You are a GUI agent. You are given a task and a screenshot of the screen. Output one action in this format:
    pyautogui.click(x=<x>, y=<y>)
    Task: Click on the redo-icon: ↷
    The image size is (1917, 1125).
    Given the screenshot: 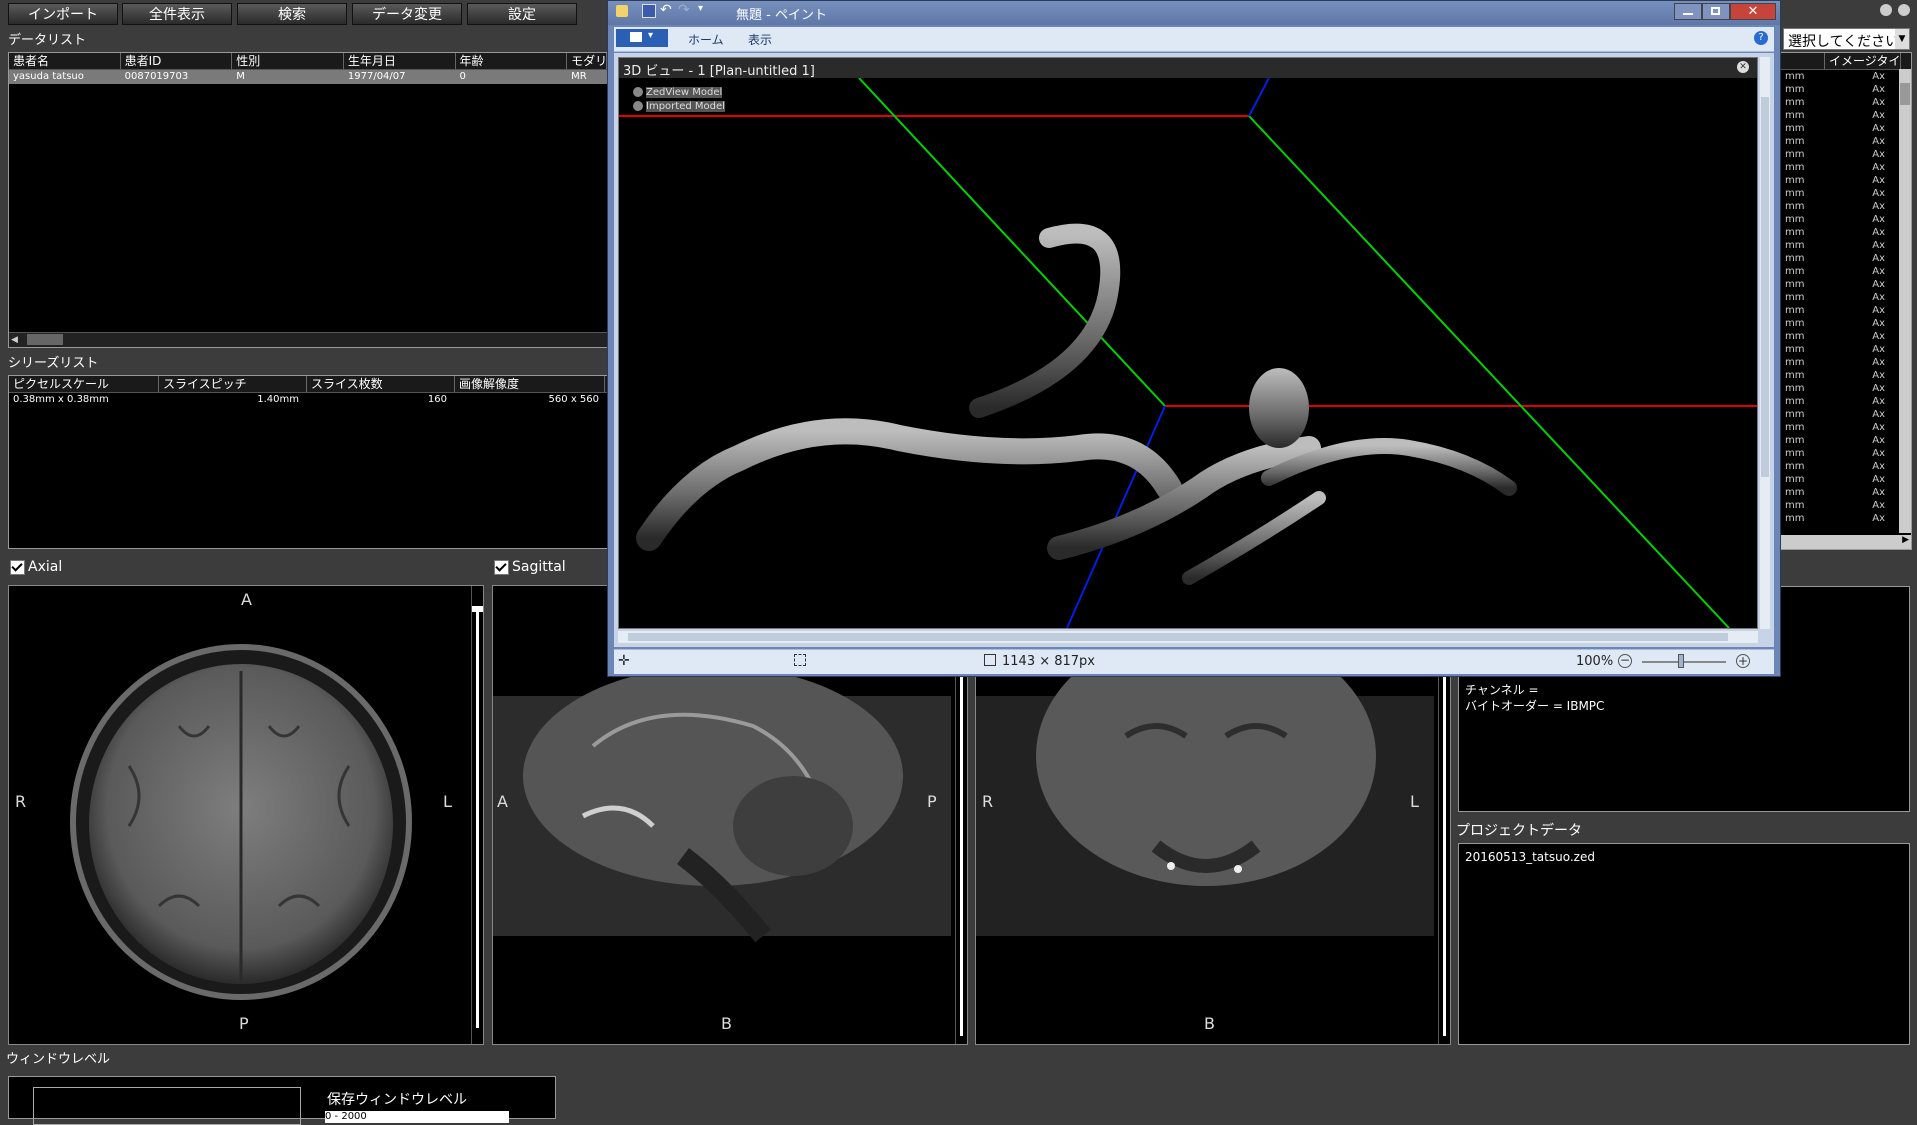 What is the action you would take?
    pyautogui.click(x=684, y=10)
    